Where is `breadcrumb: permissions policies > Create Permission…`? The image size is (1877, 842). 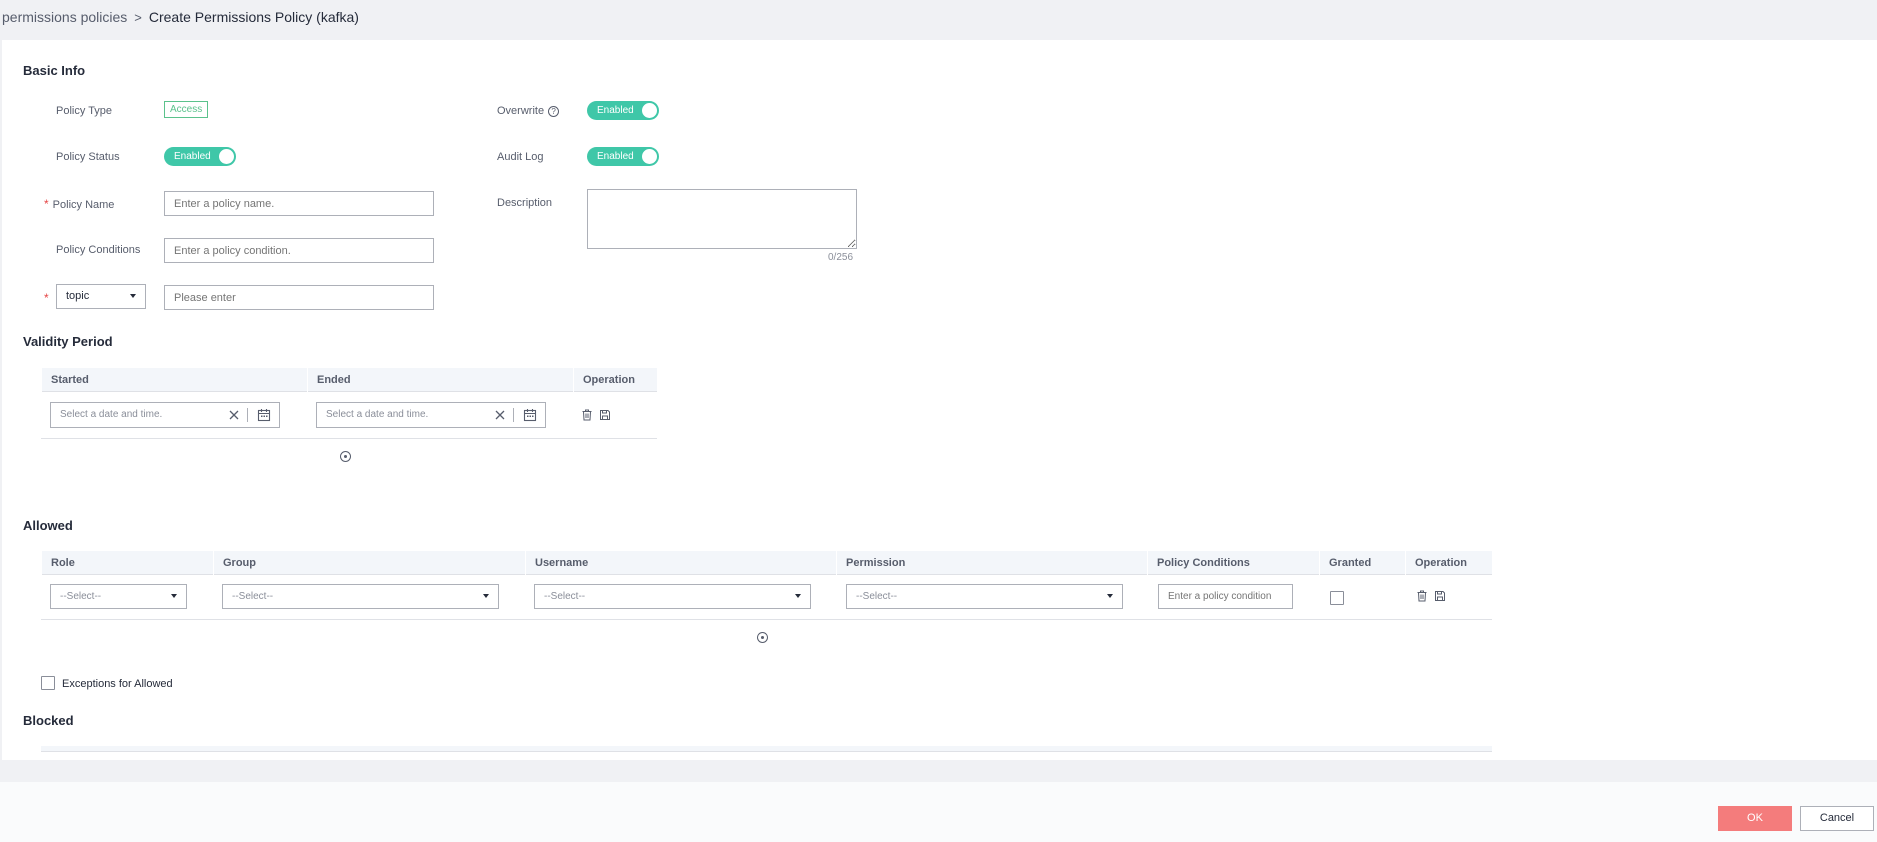
breadcrumb: permissions policies > Create Permission… is located at coordinates (180, 17).